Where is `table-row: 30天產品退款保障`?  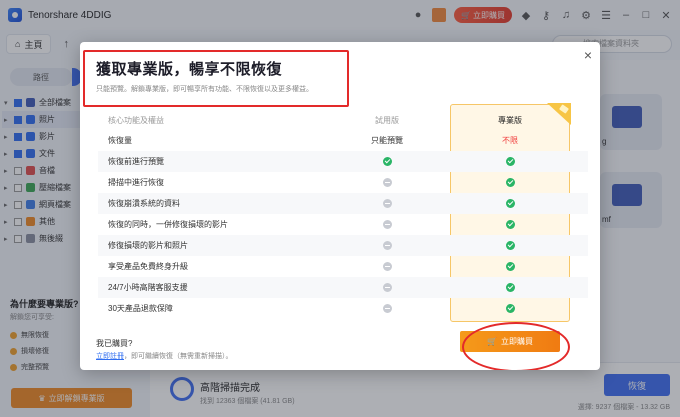
table-row: 30天產品退款保障 is located at coordinates (343, 308).